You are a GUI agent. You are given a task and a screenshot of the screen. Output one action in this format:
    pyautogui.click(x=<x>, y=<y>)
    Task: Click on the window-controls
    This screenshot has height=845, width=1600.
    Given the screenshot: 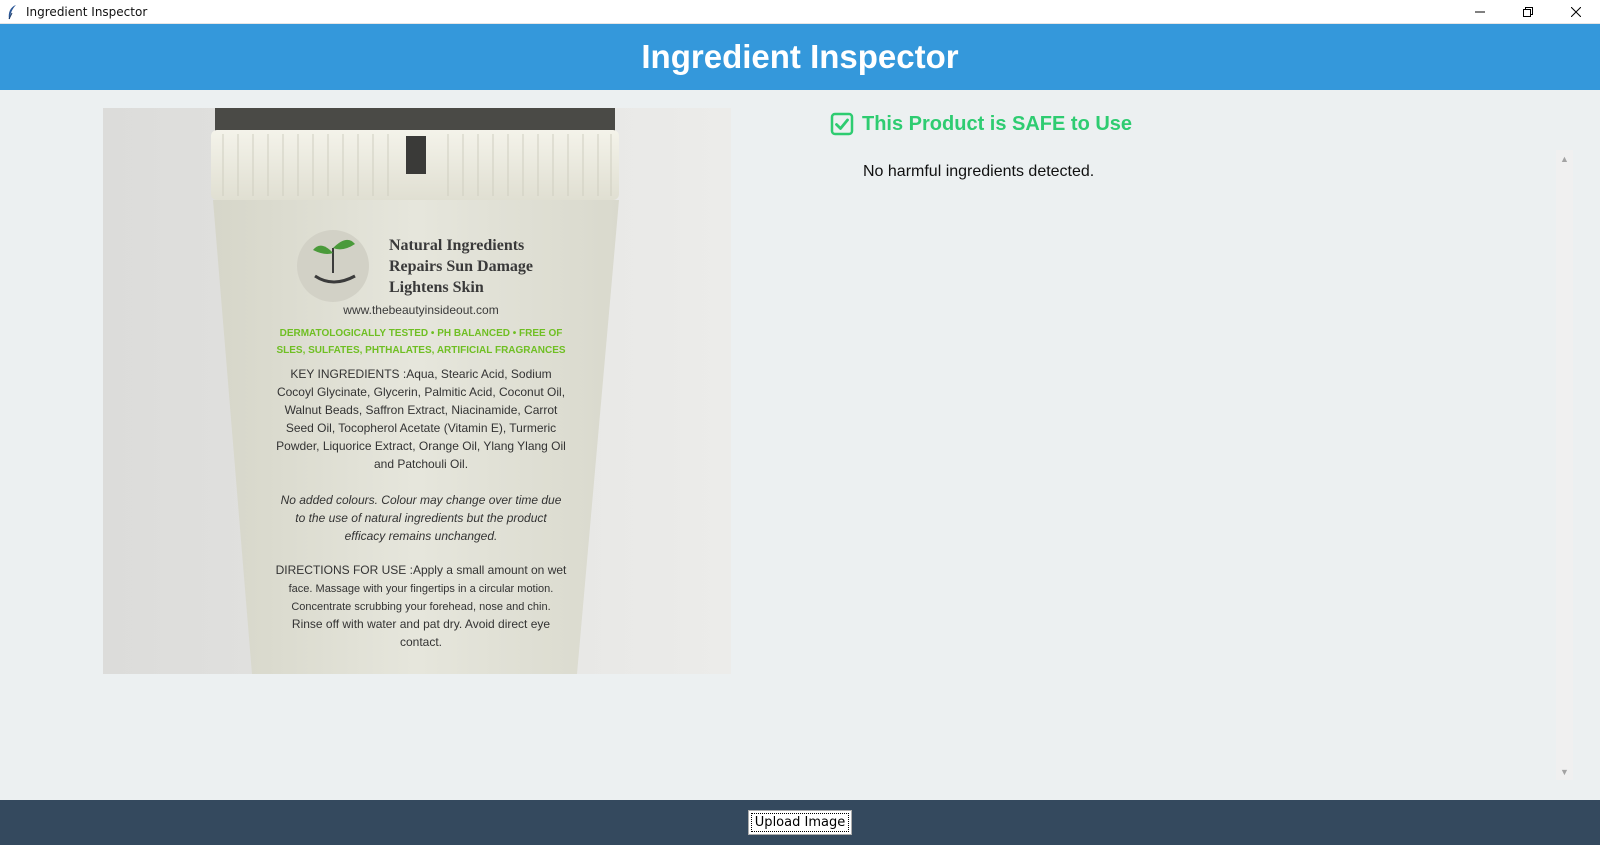 What is the action you would take?
    pyautogui.click(x=1528, y=12)
    